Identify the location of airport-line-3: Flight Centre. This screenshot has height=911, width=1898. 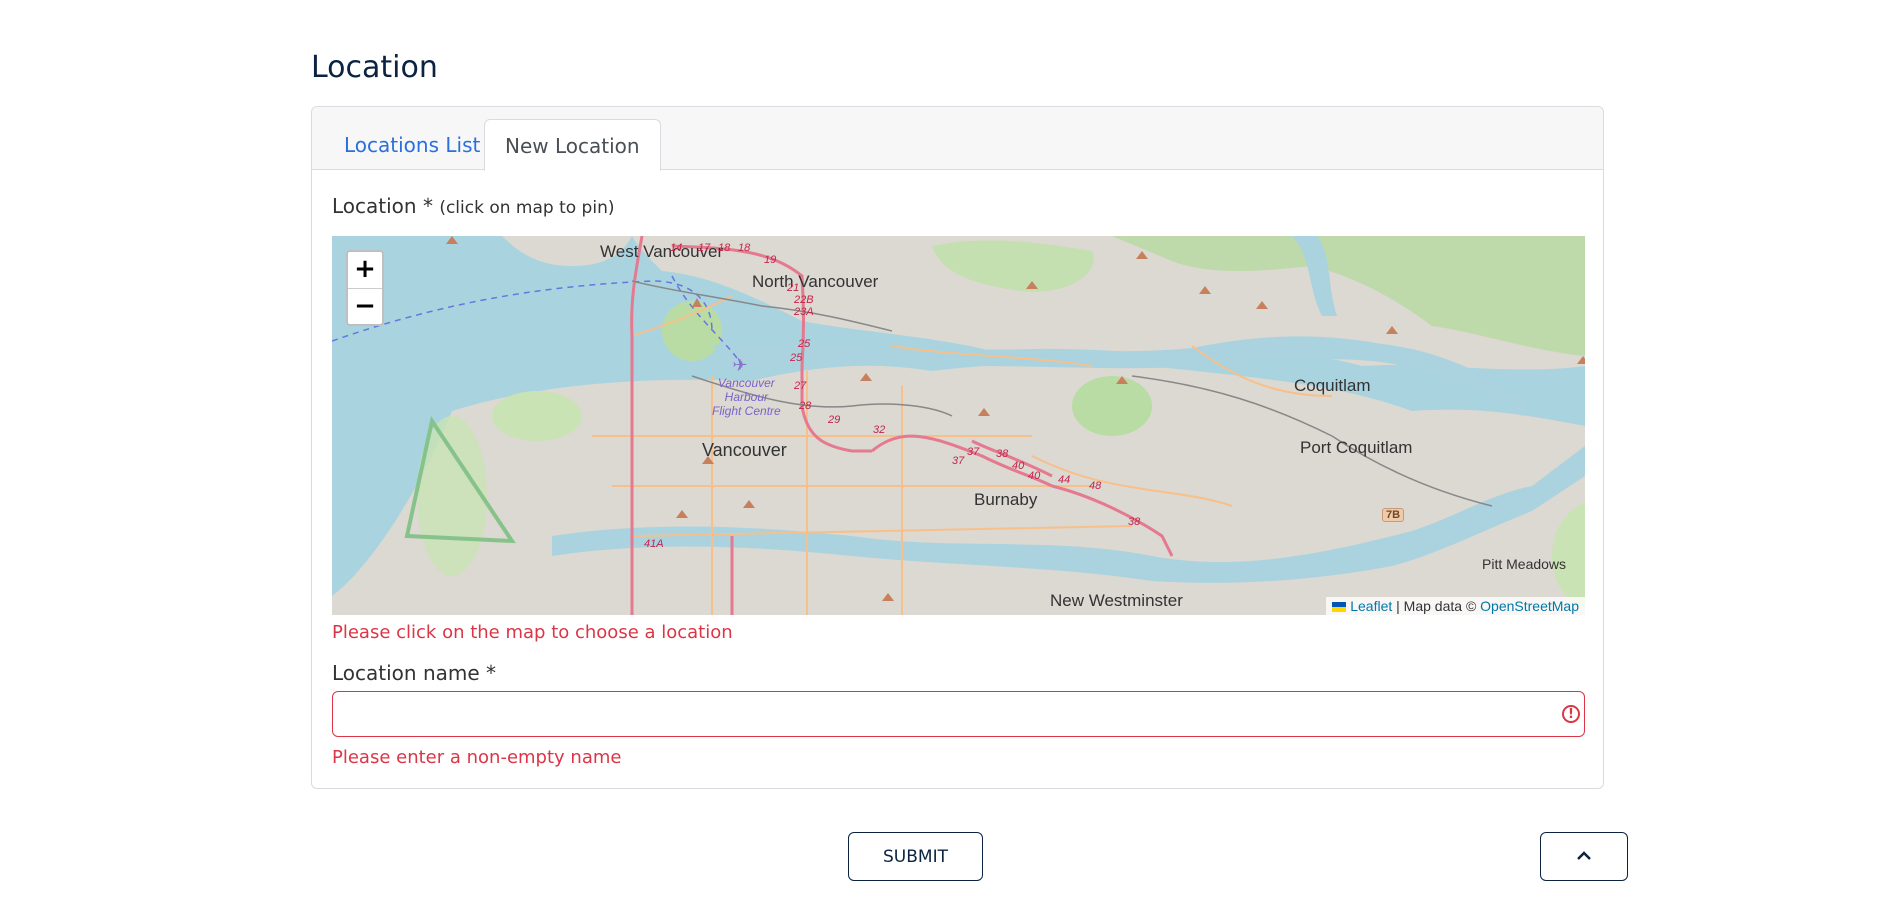
(746, 411).